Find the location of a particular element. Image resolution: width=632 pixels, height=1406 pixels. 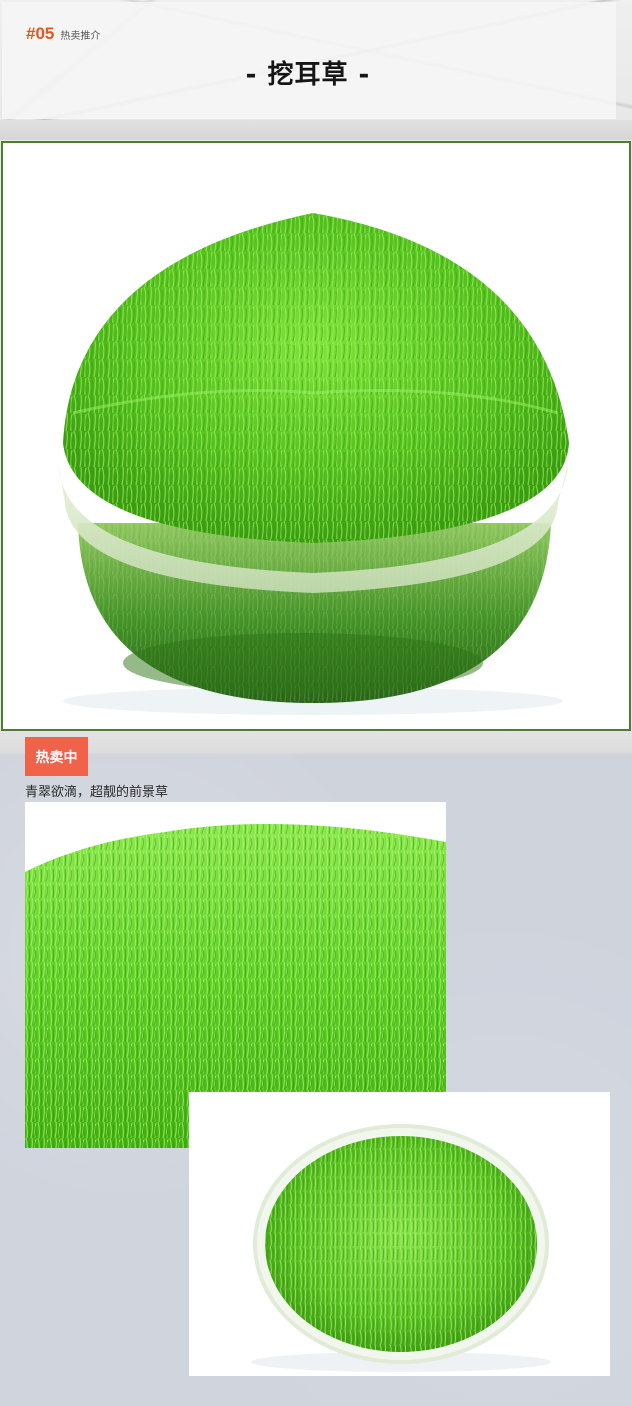

section-number: #05 is located at coordinates (40, 33).